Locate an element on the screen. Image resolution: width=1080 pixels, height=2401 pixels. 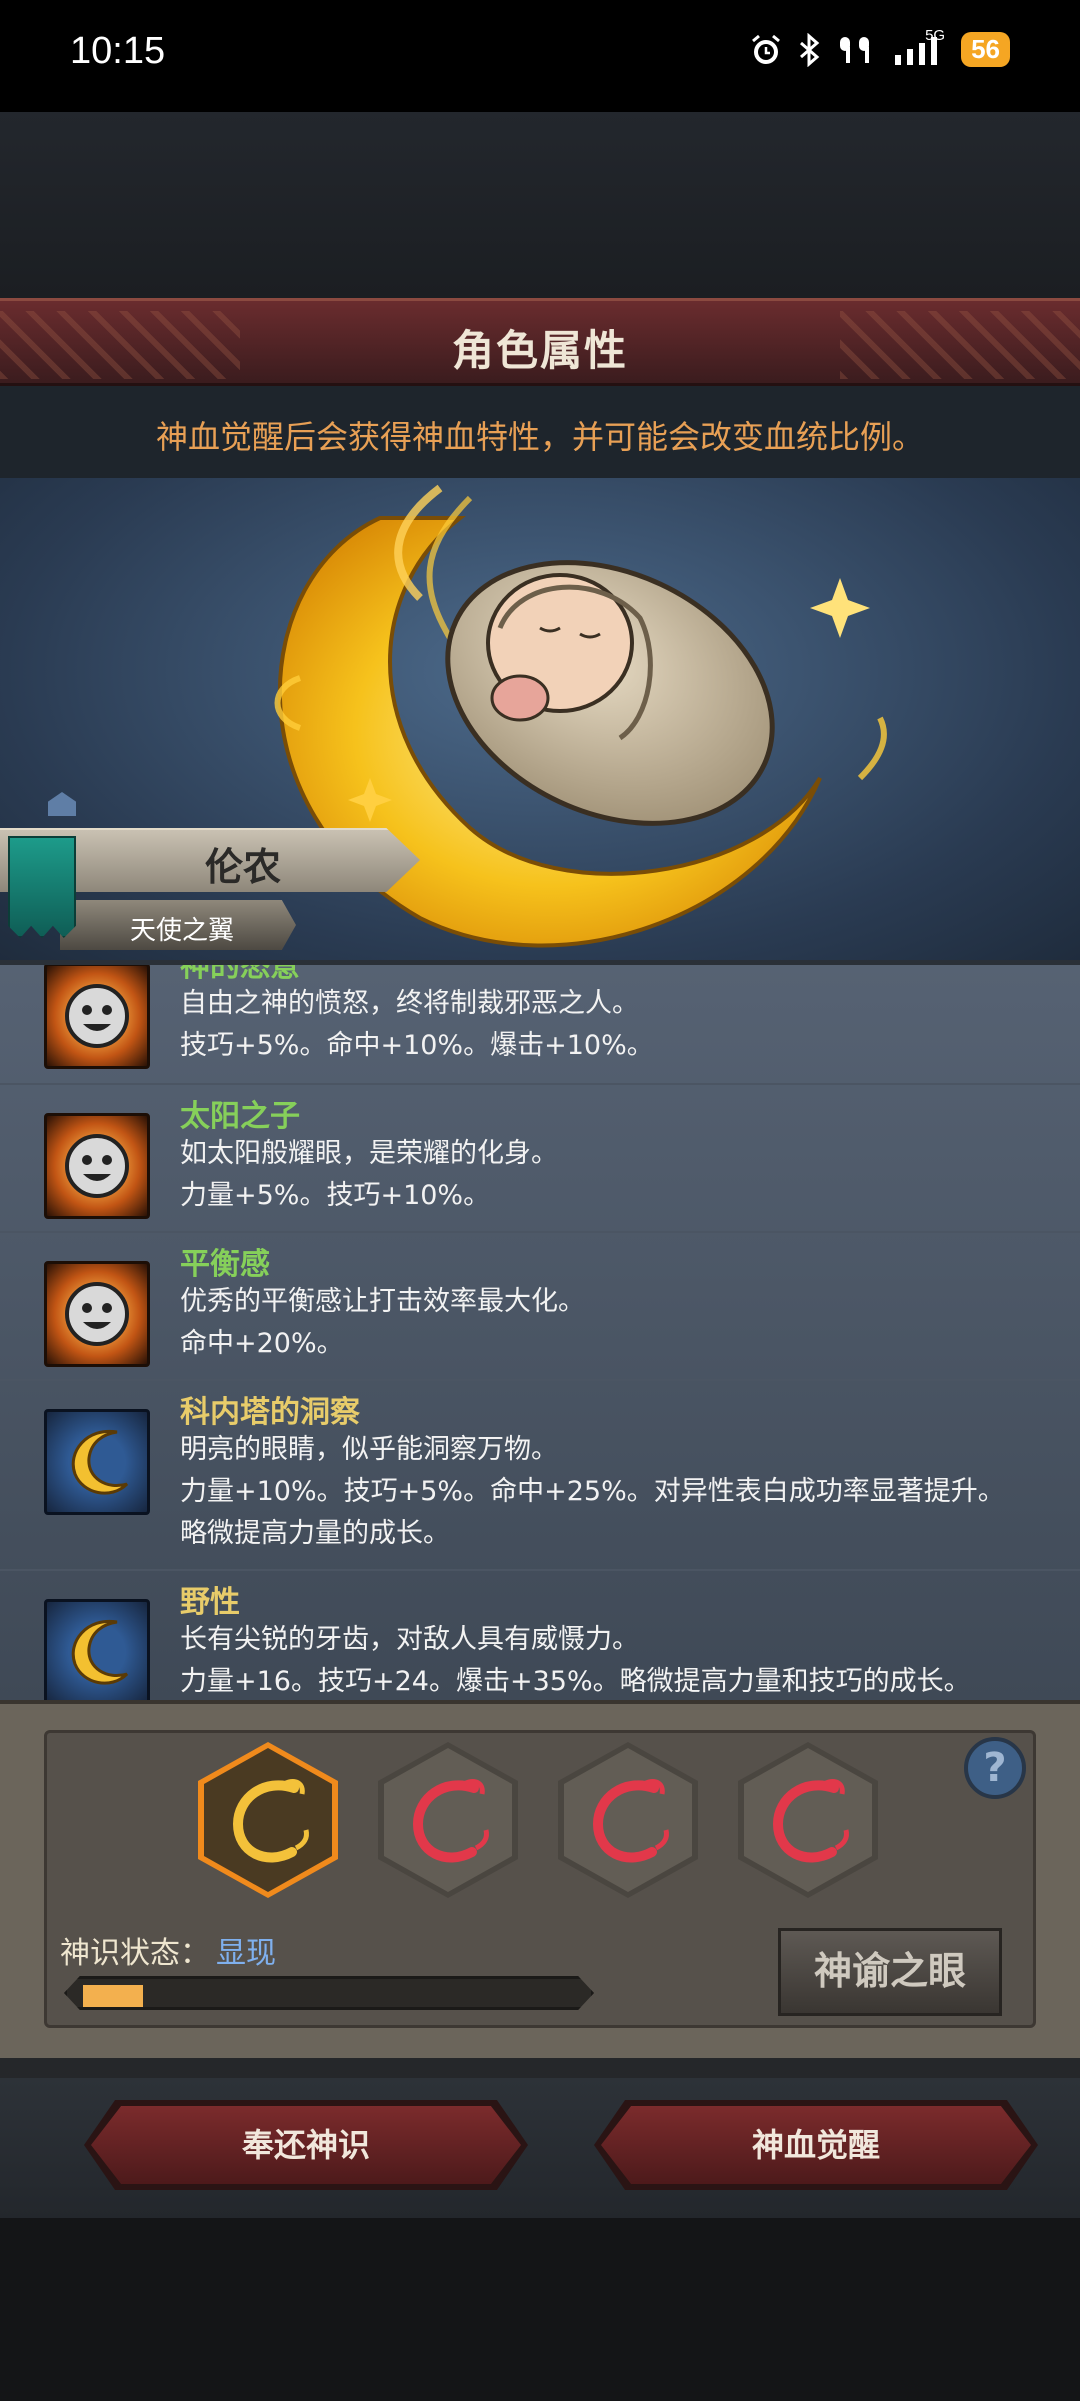
earbuds-icon is located at coordinates (855, 49).